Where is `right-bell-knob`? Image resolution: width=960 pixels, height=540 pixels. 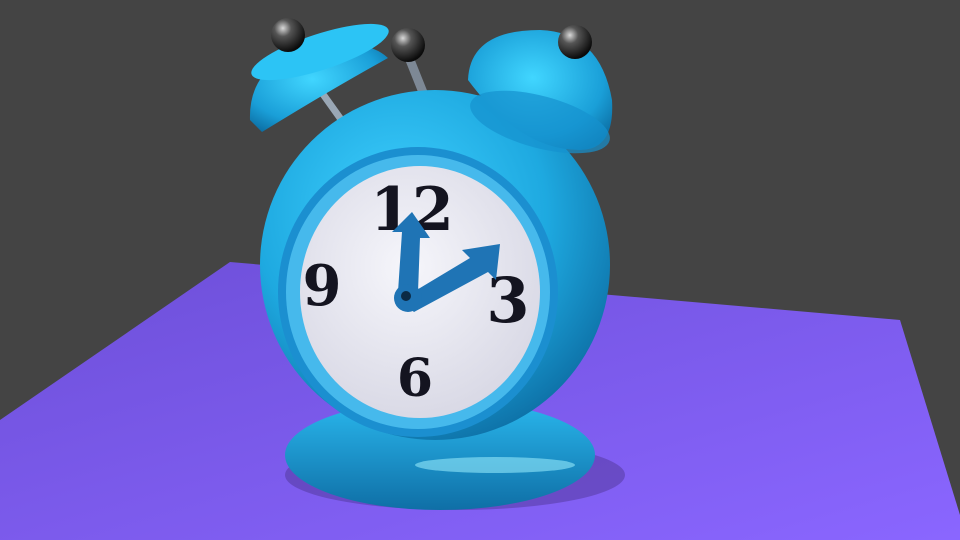 right-bell-knob is located at coordinates (575, 42).